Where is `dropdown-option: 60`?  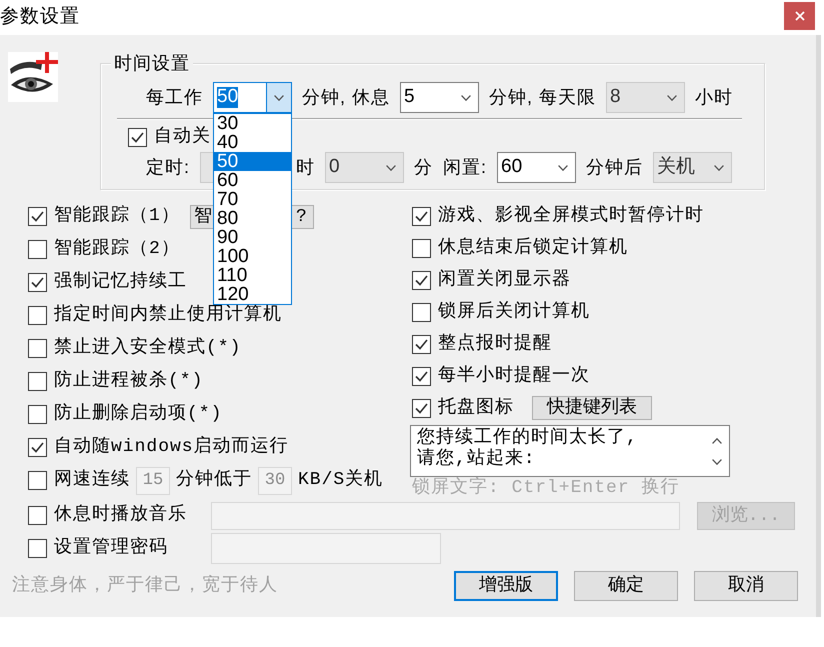 dropdown-option: 60 is located at coordinates (252, 180).